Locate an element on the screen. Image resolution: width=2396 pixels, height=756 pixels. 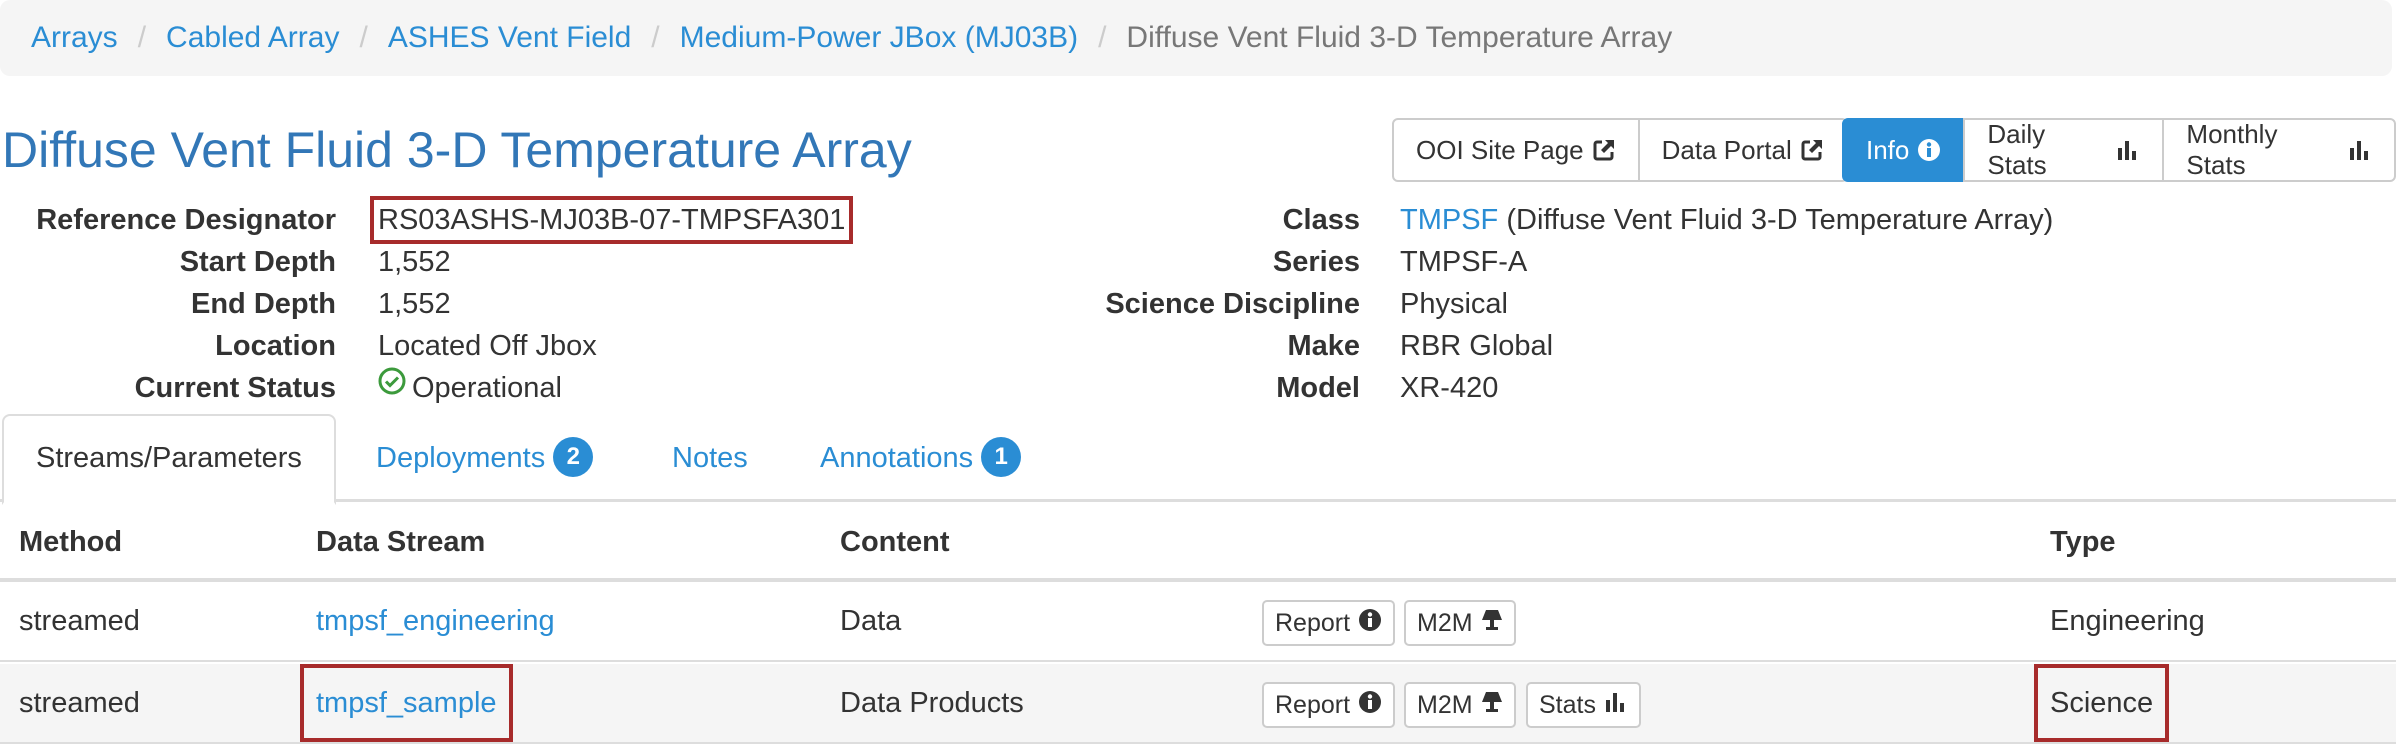
daily-stats-button: Daily Stats is located at coordinates (2064, 150).